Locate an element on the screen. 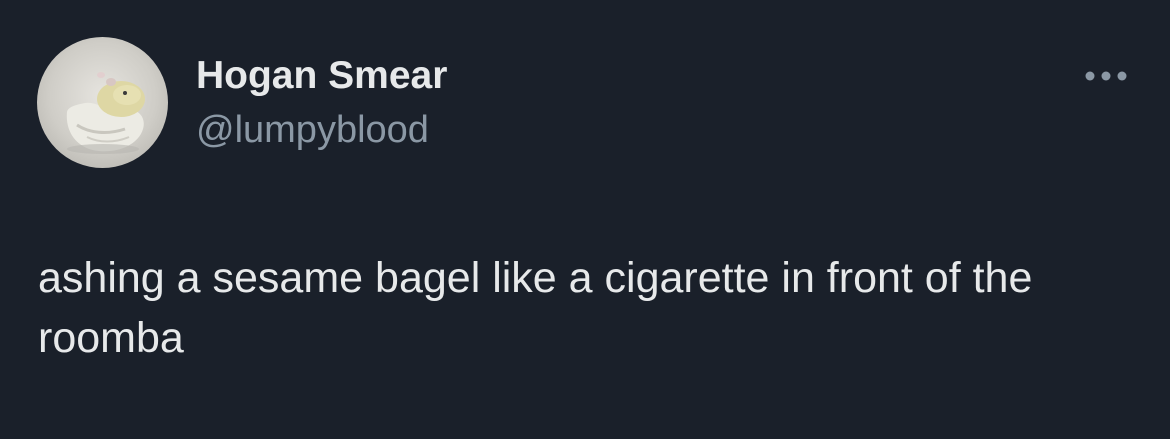  more-horizontal-icon is located at coordinates (1106, 76).